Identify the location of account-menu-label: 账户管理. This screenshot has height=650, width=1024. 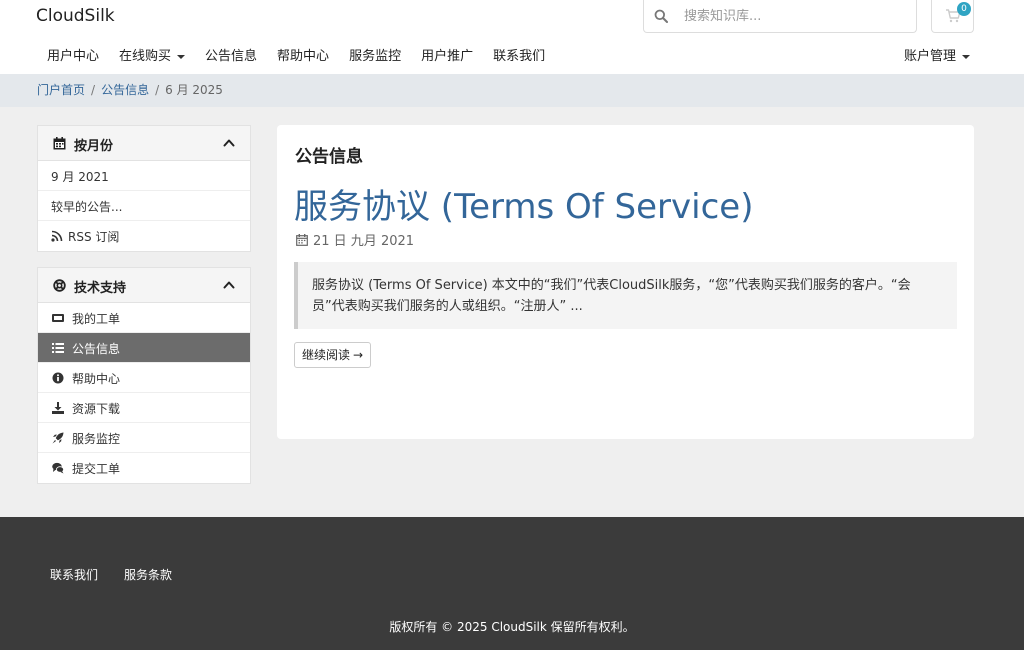
(929, 56).